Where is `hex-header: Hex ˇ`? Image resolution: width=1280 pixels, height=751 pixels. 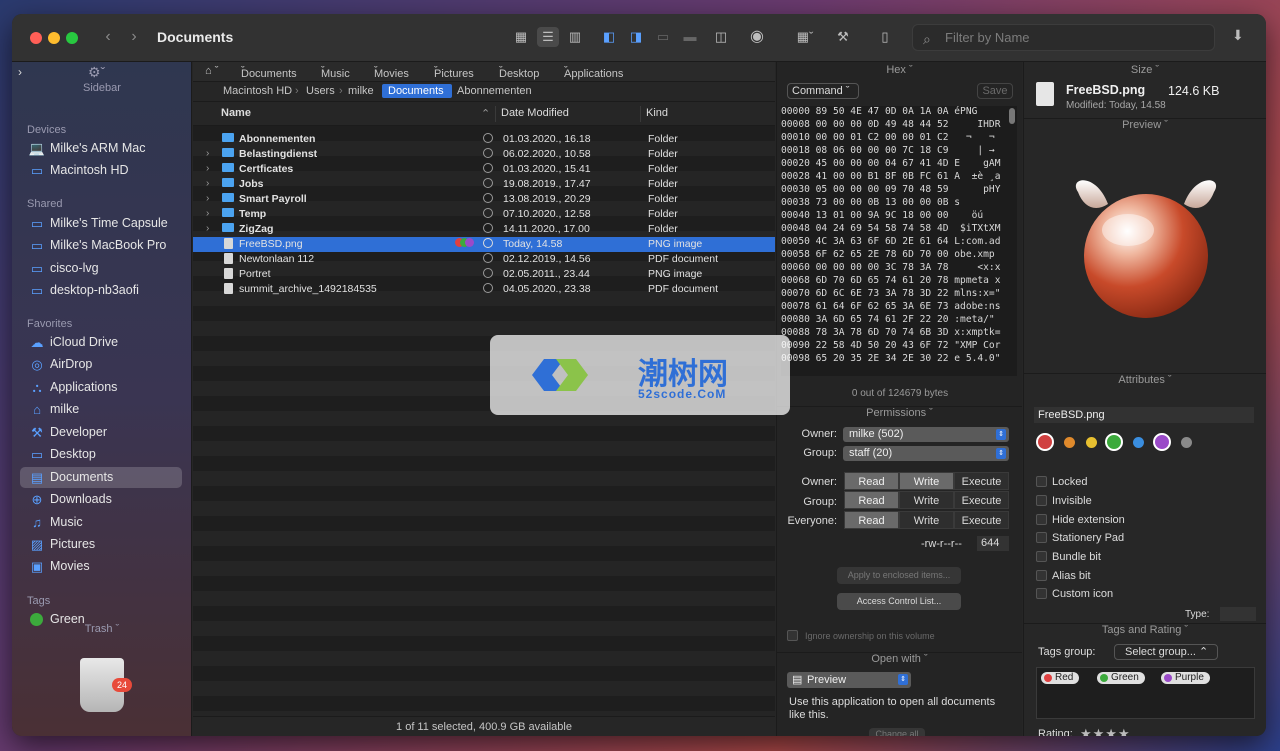
hex-header: Hex ˇ is located at coordinates (899, 70).